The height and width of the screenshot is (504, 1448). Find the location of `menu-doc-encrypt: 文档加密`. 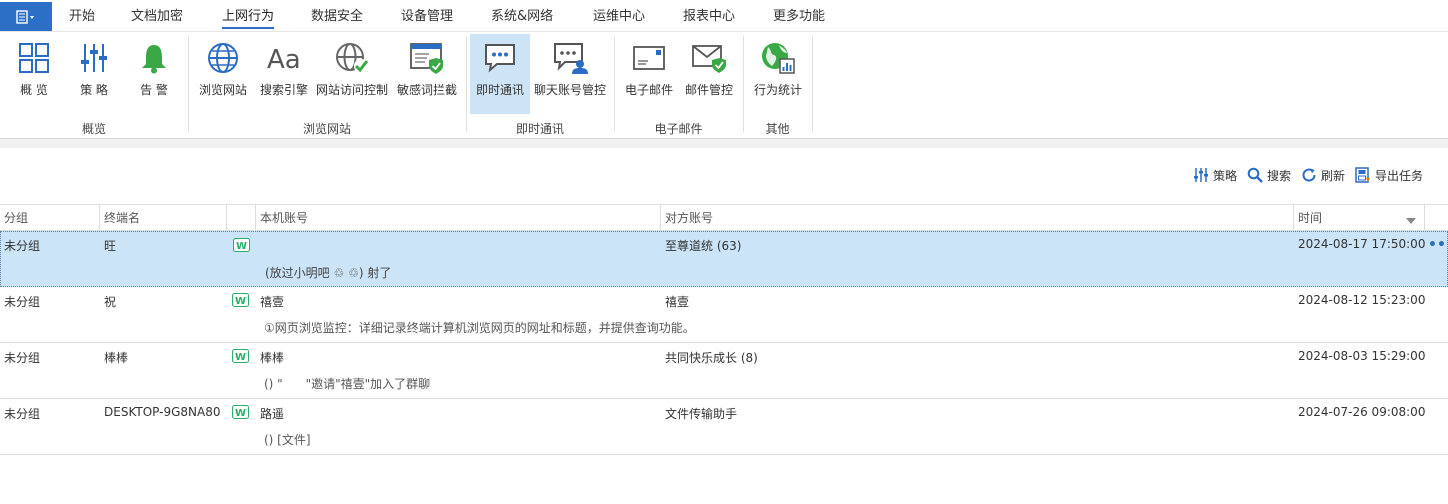

menu-doc-encrypt: 文档加密 is located at coordinates (157, 16).